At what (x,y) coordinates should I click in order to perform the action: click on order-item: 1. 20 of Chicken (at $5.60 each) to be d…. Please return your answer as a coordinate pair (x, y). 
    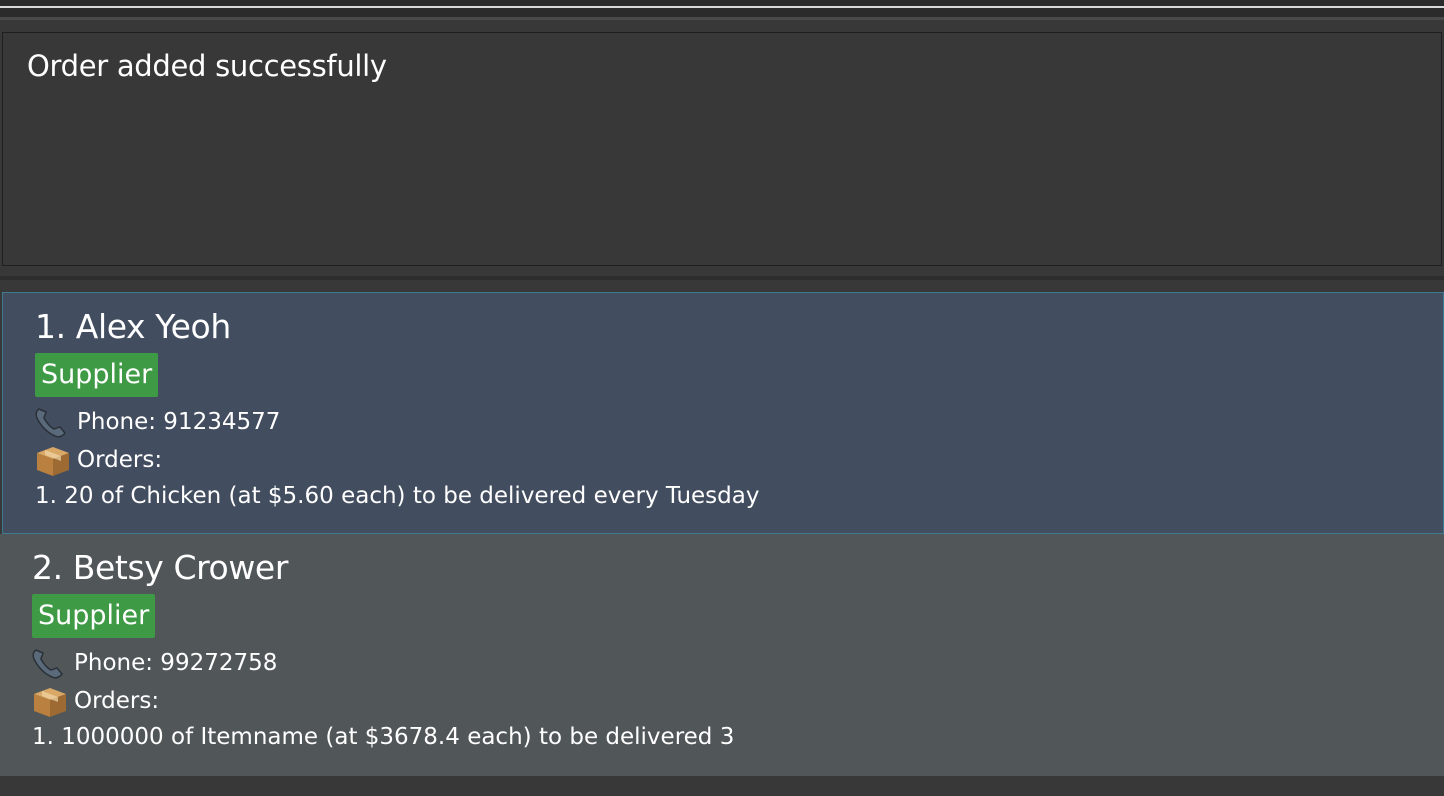
    Looking at the image, I should click on (397, 496).